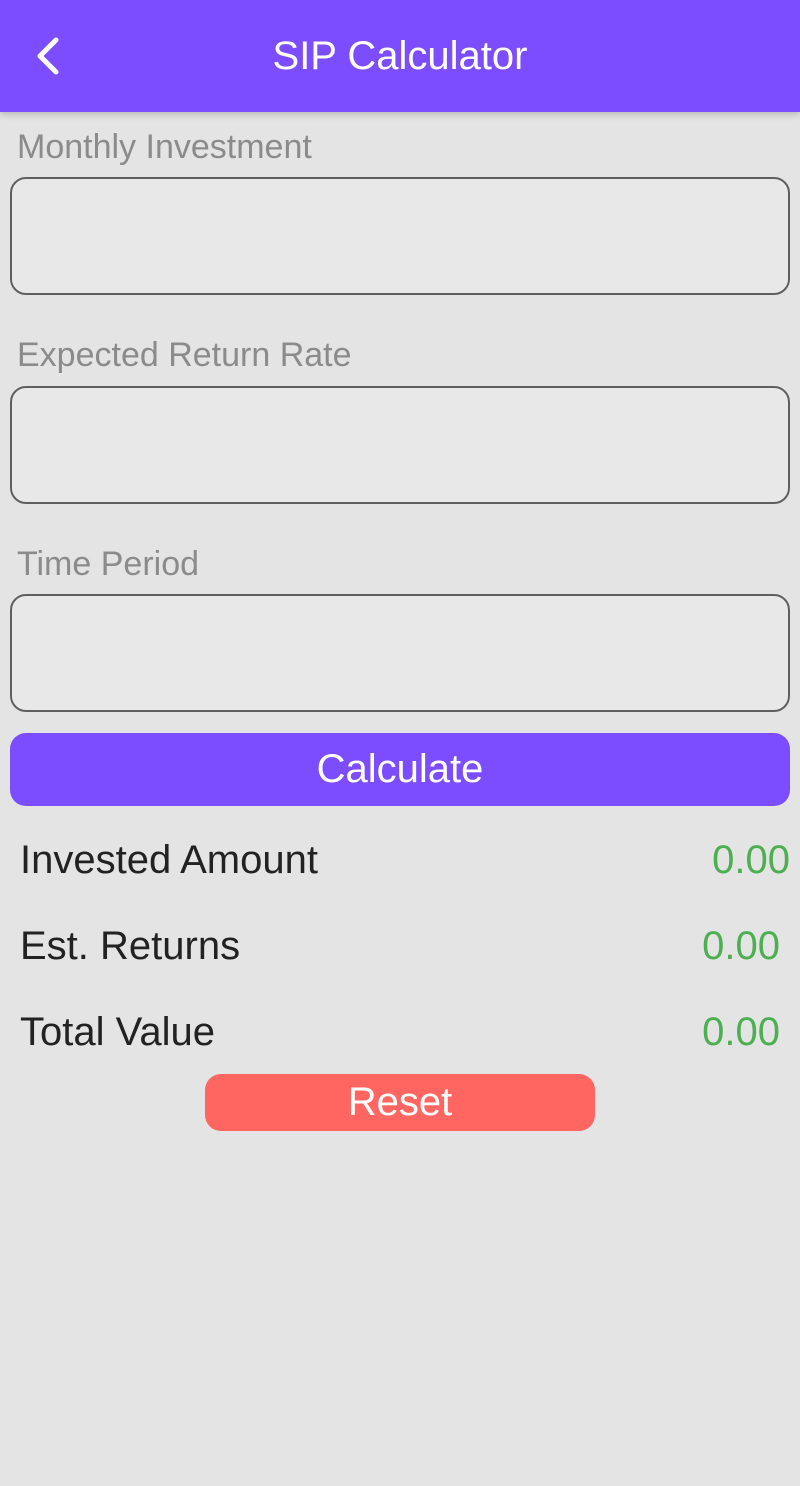 This screenshot has width=800, height=1486. I want to click on chevron-left-icon, so click(48, 56).